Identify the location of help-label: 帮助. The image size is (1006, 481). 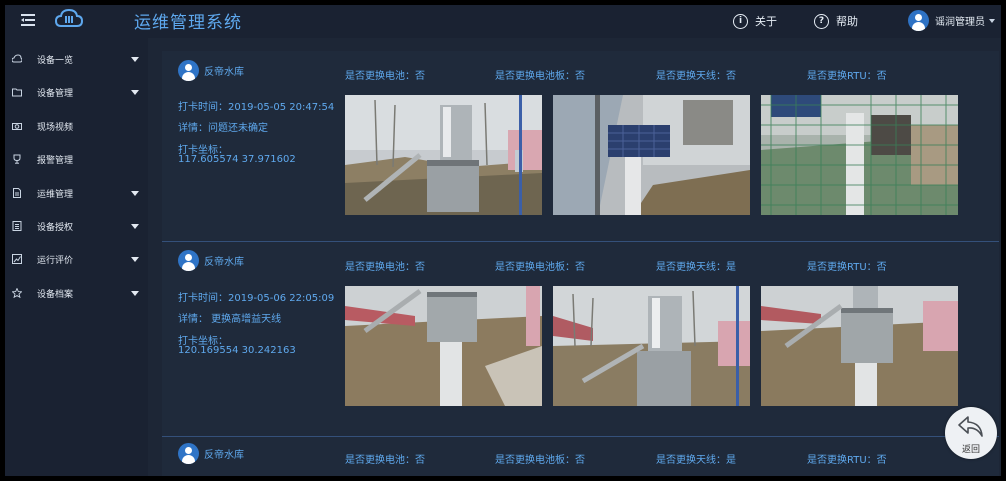
(847, 21).